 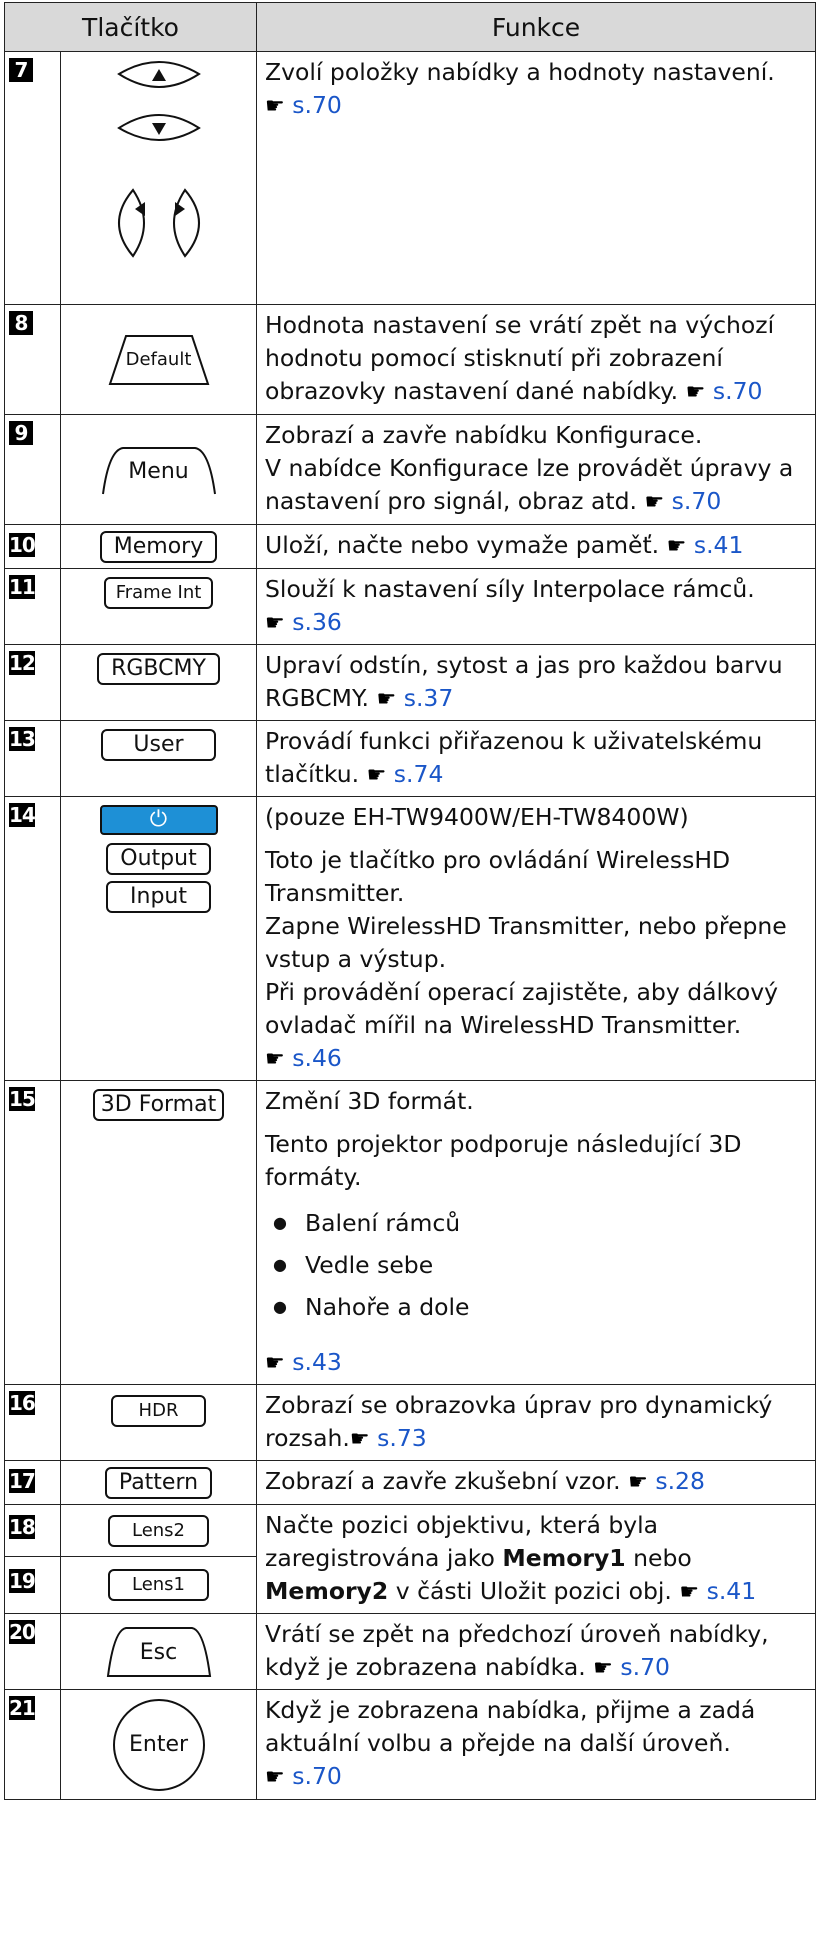 I want to click on menu-key: Menu, so click(x=159, y=470).